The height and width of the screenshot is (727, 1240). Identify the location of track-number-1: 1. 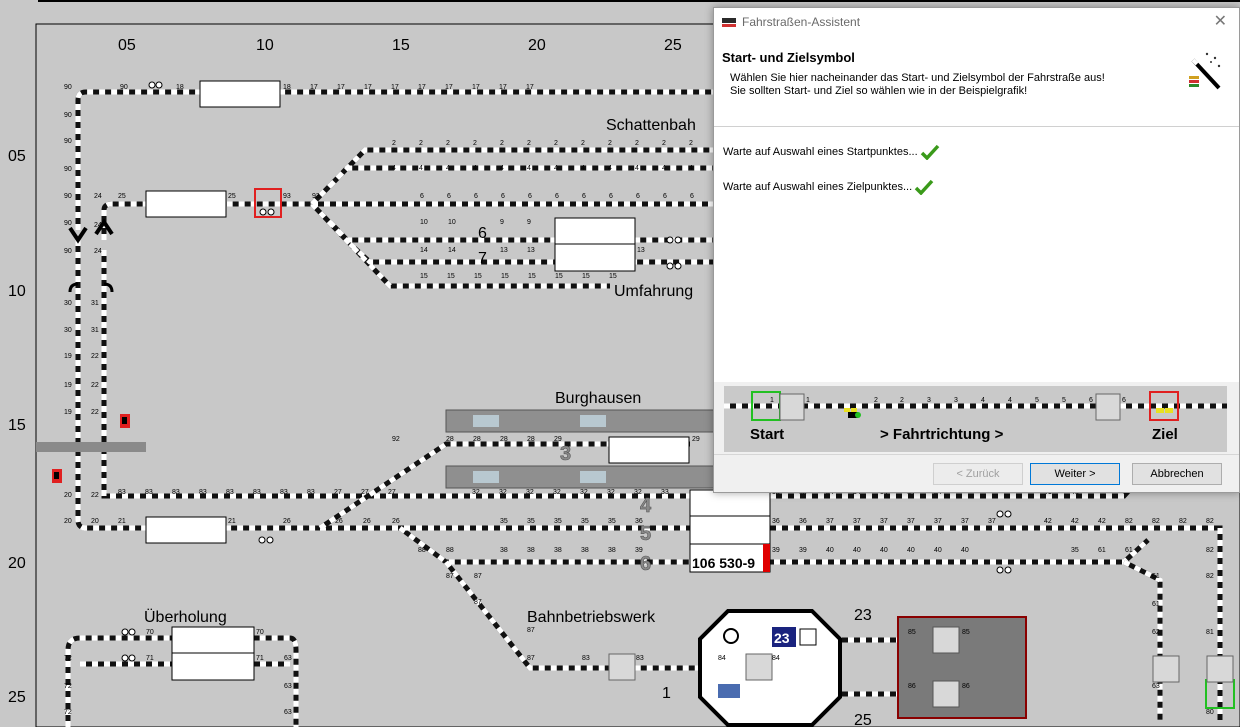
(666, 693).